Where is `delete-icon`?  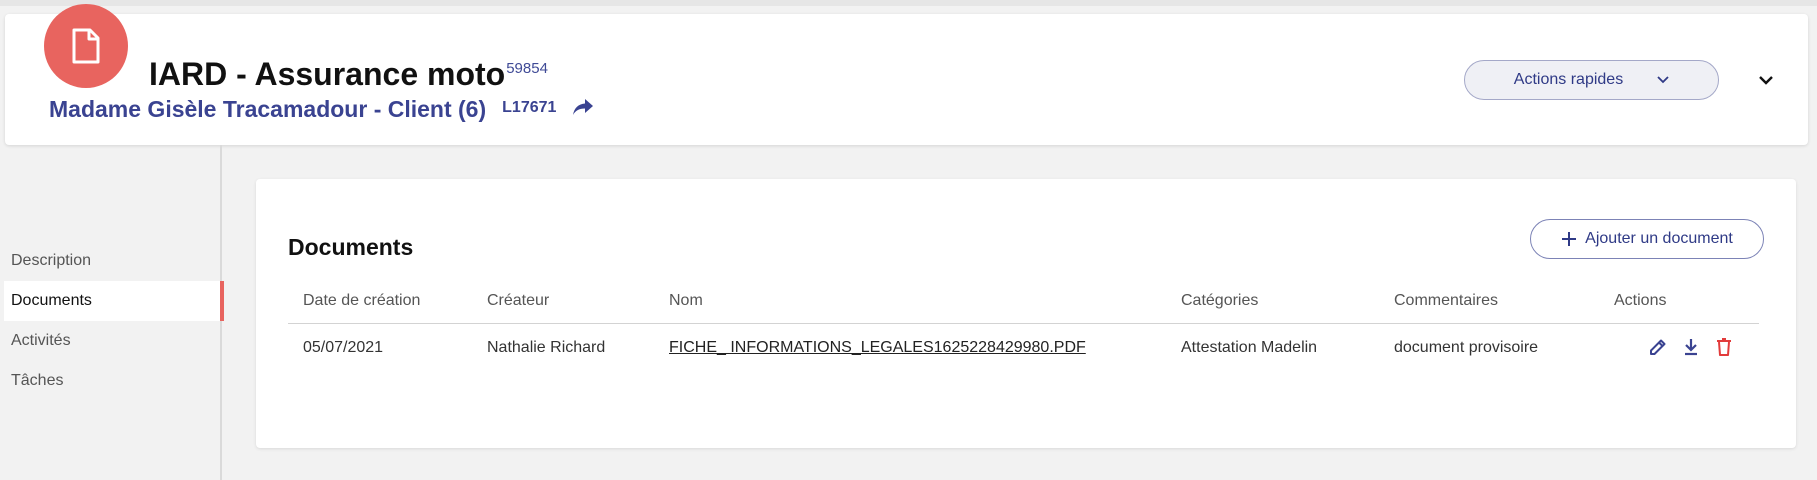 delete-icon is located at coordinates (1724, 347).